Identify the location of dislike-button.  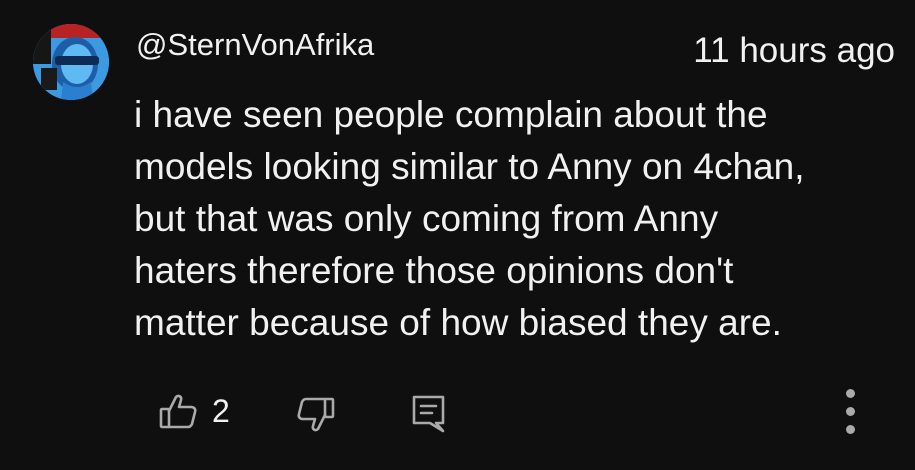
(316, 414).